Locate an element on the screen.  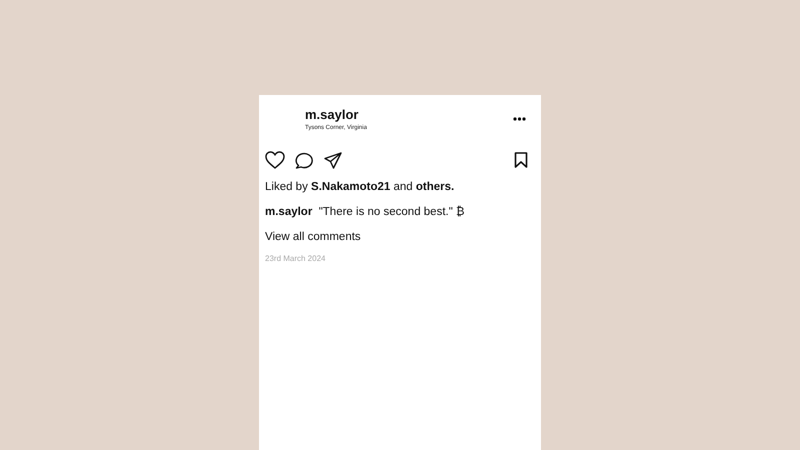
comment-icon is located at coordinates (304, 160).